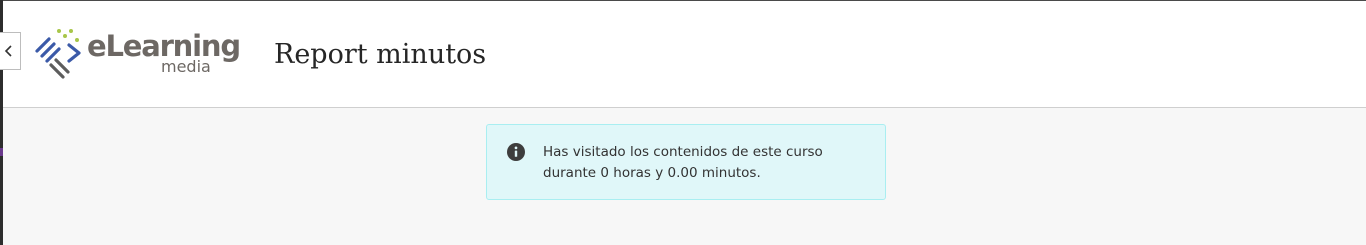 Image resolution: width=1366 pixels, height=245 pixels. Describe the element at coordinates (1, 152) in the screenshot. I see `drawer-accent` at that location.